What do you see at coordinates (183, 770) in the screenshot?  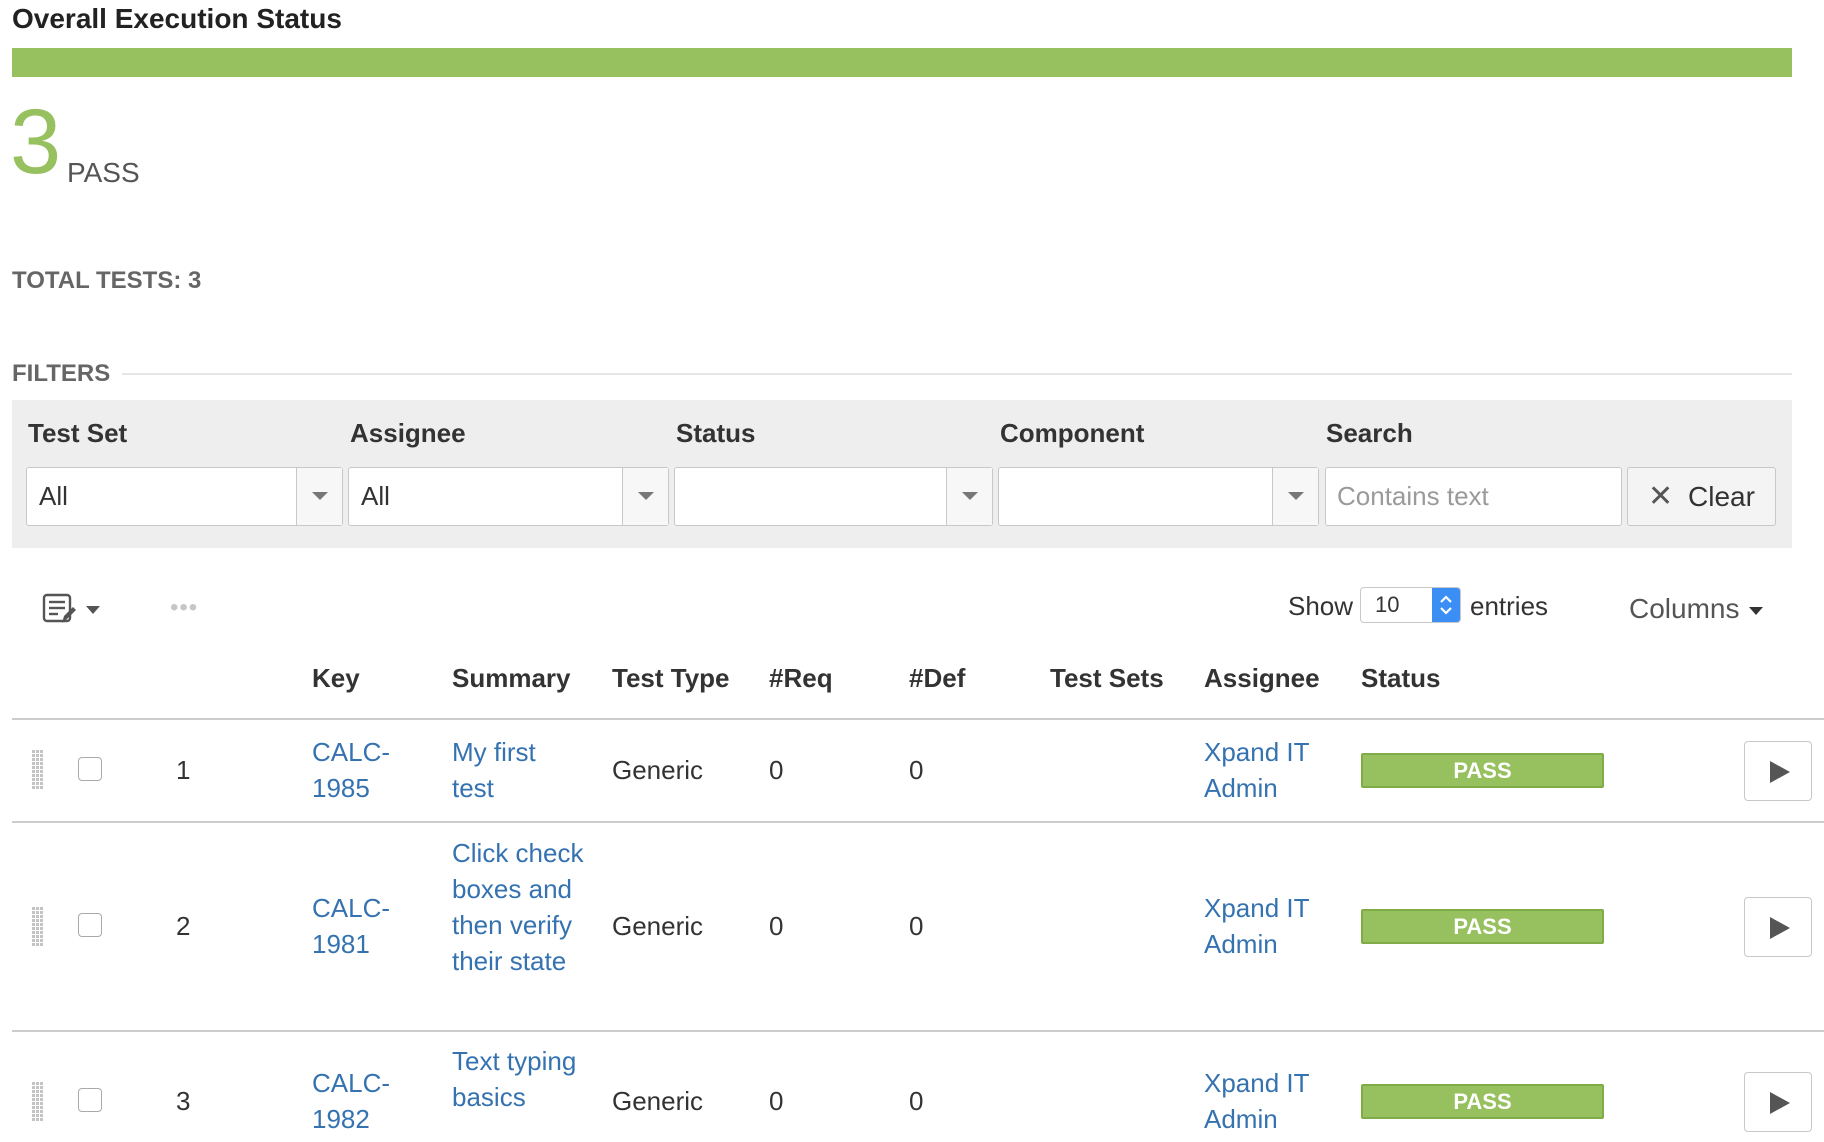 I see `row-number: 1` at bounding box center [183, 770].